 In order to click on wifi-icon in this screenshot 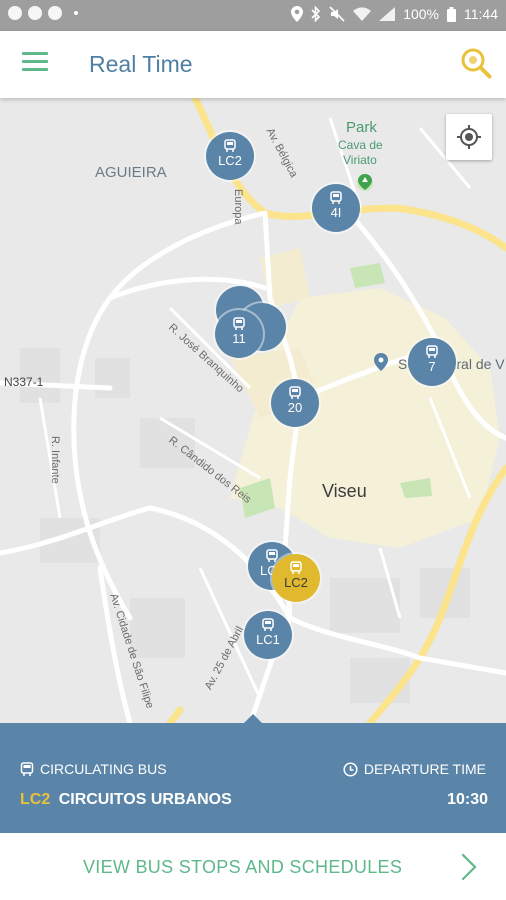, I will do `click(362, 14)`.